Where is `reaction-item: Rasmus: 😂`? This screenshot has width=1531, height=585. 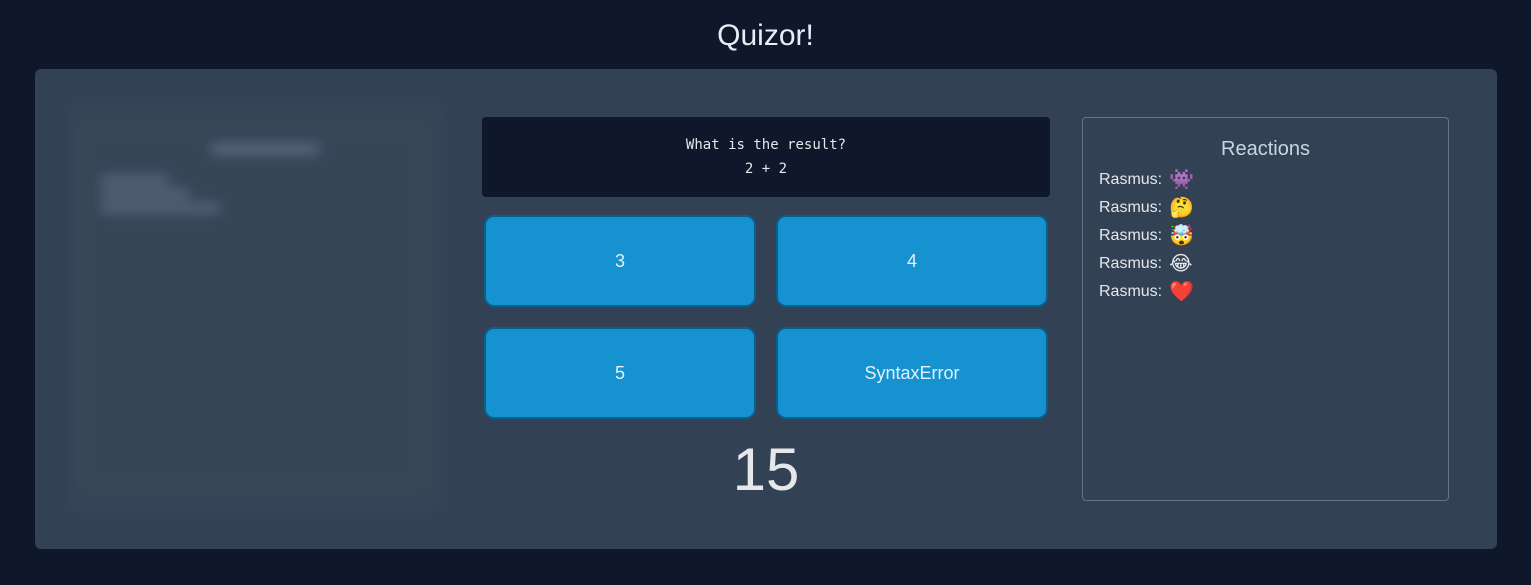 reaction-item: Rasmus: 😂 is located at coordinates (1146, 264).